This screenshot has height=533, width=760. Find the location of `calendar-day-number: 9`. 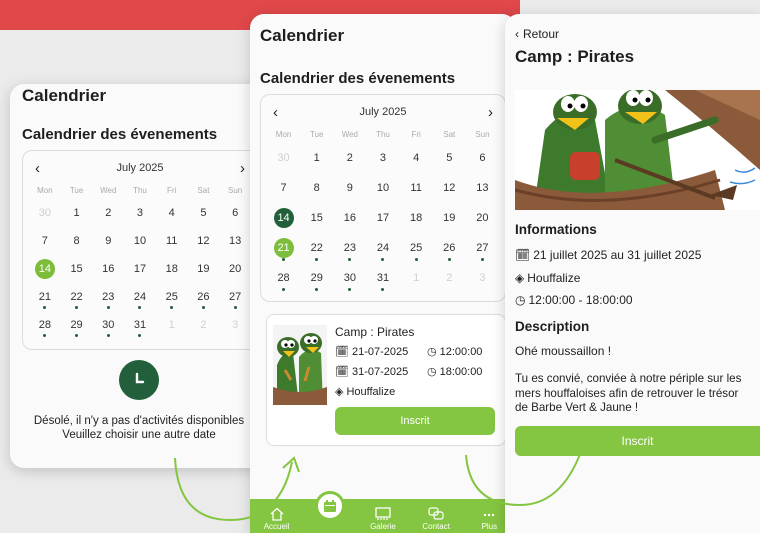

calendar-day-number: 9 is located at coordinates (349, 188).